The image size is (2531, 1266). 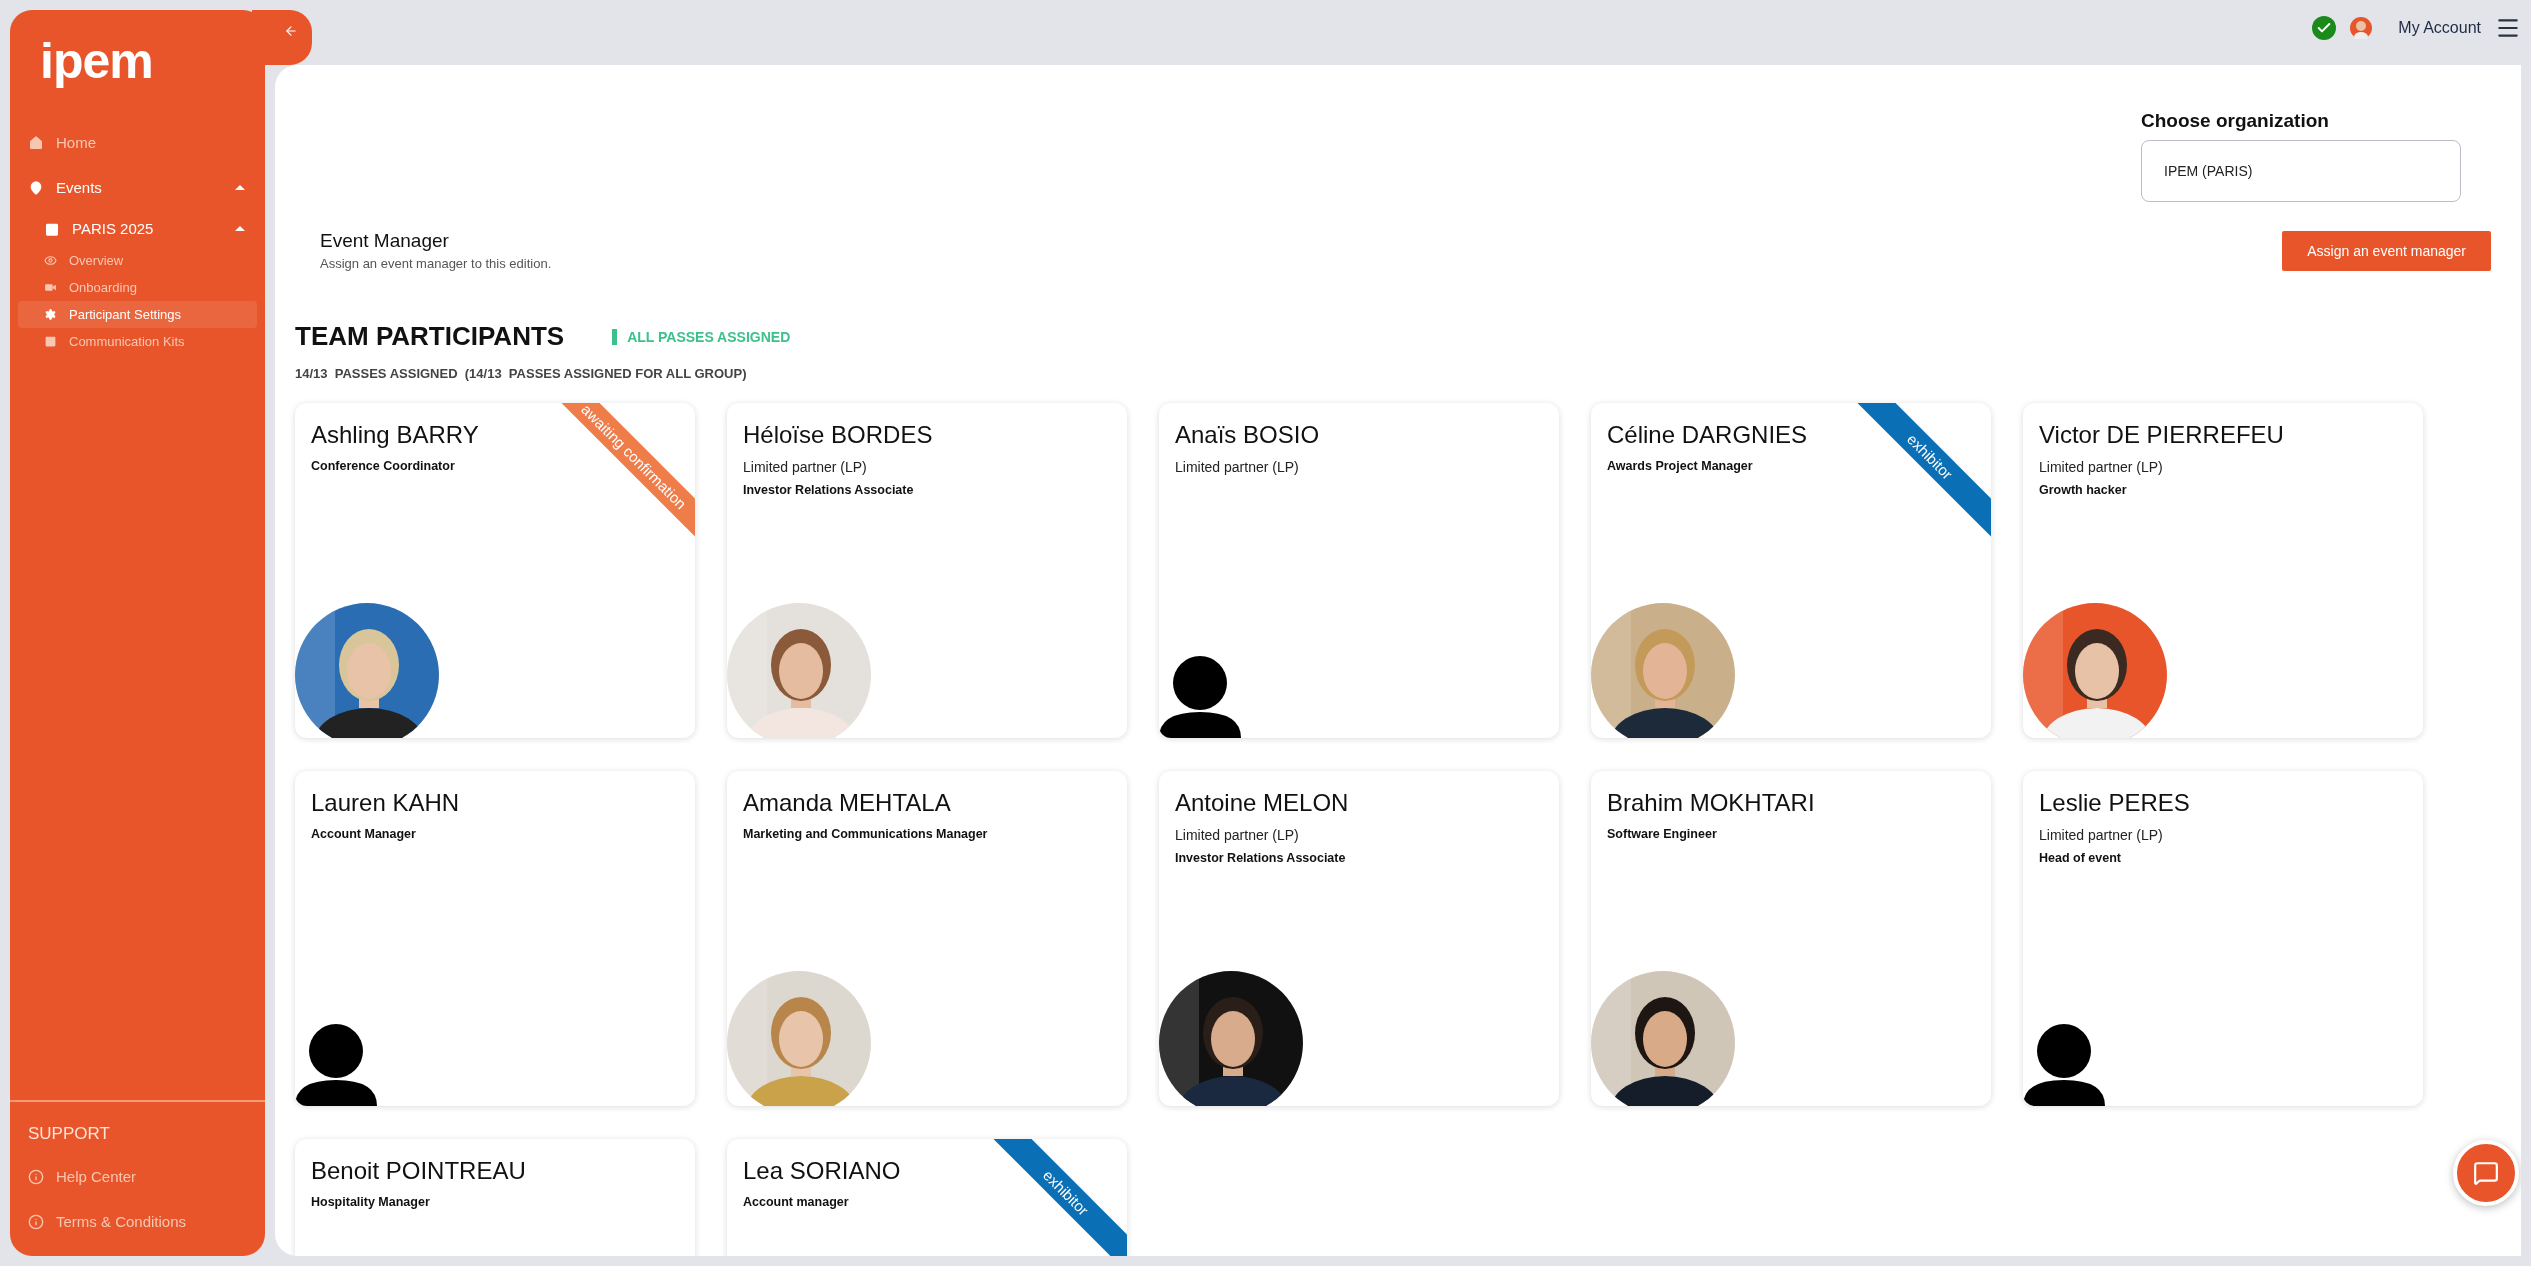 I want to click on participant-name: Ashling BARRY, so click(x=395, y=435).